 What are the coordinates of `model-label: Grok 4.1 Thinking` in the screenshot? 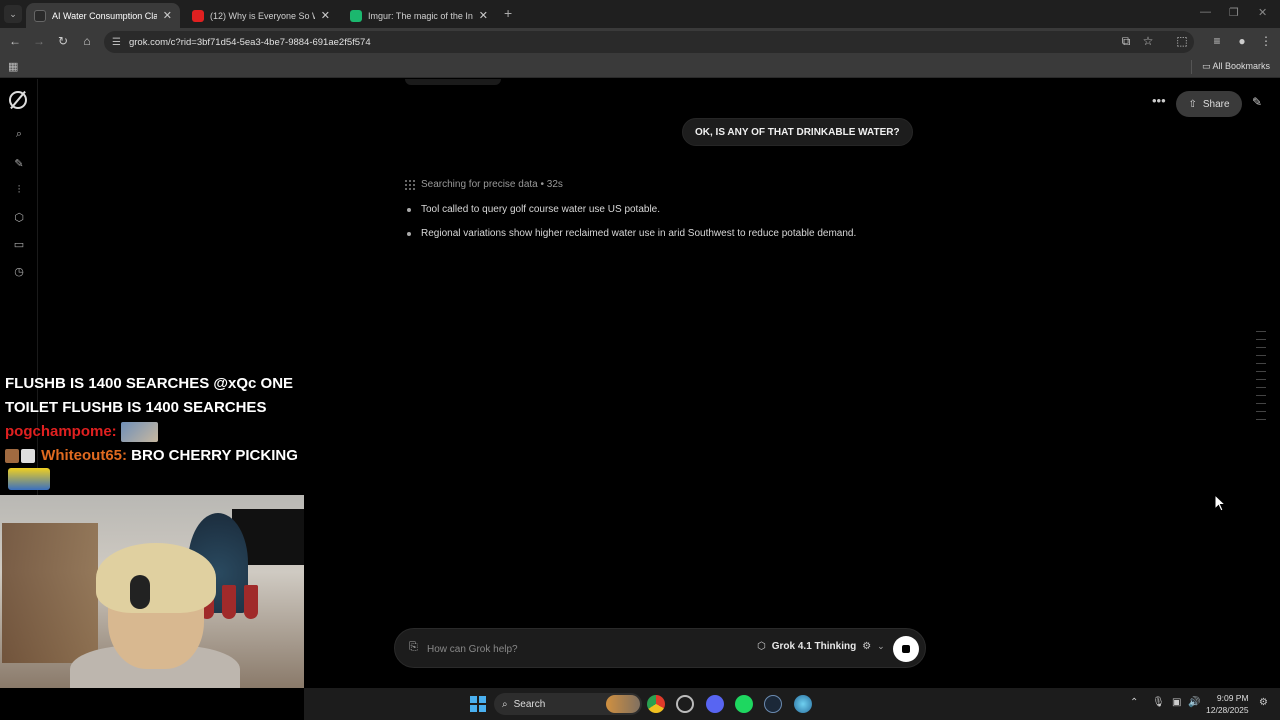 It's located at (814, 646).